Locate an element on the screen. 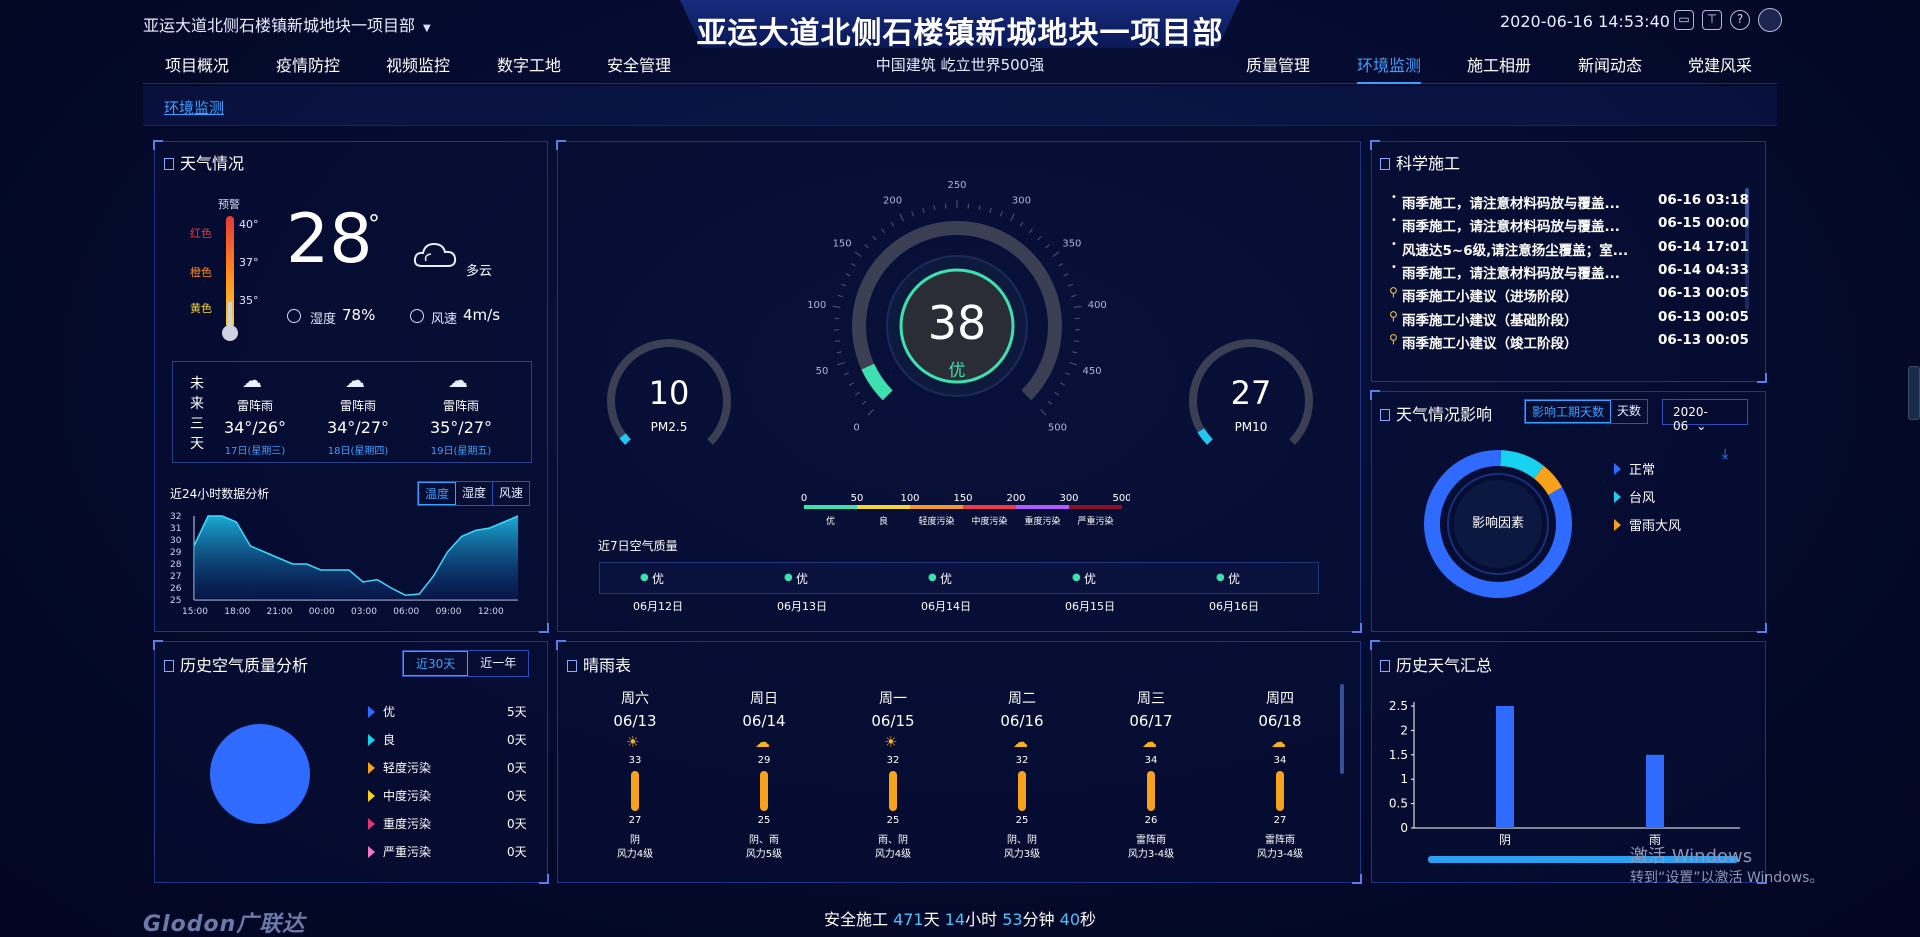 Image resolution: width=1920 pixels, height=937 pixels. nav-item-party: 党建风采 is located at coordinates (1720, 64).